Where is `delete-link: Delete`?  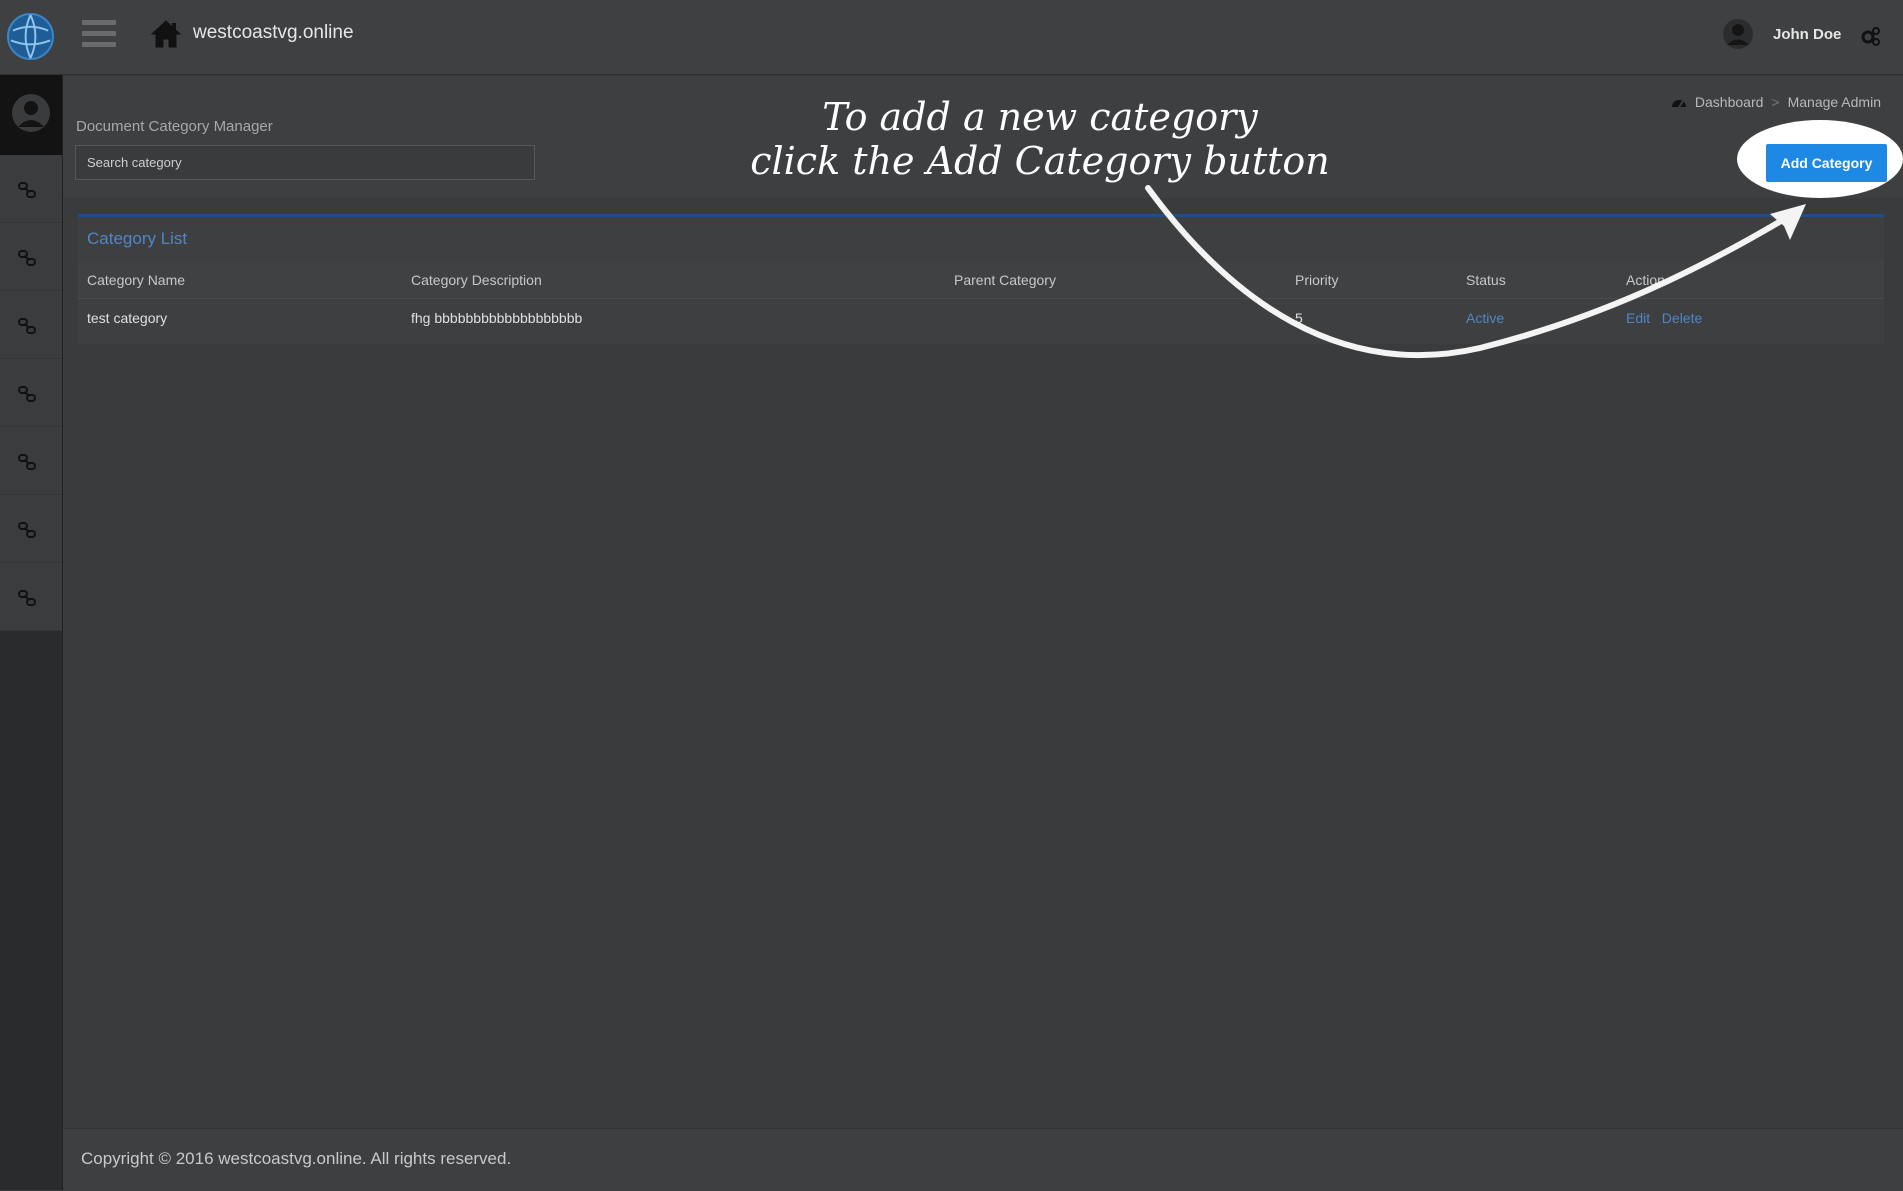 delete-link: Delete is located at coordinates (1682, 318).